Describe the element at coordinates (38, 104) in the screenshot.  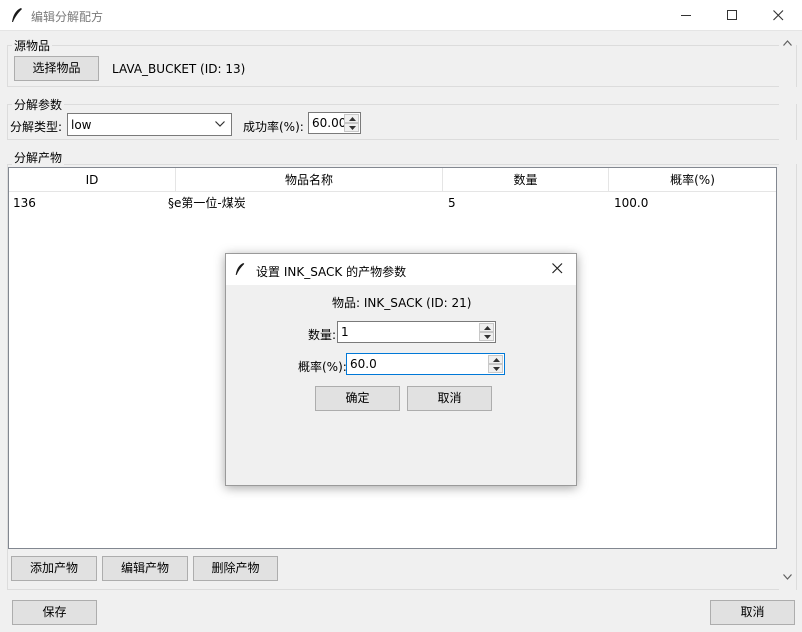
I see `params-group-label: 分解参数` at that location.